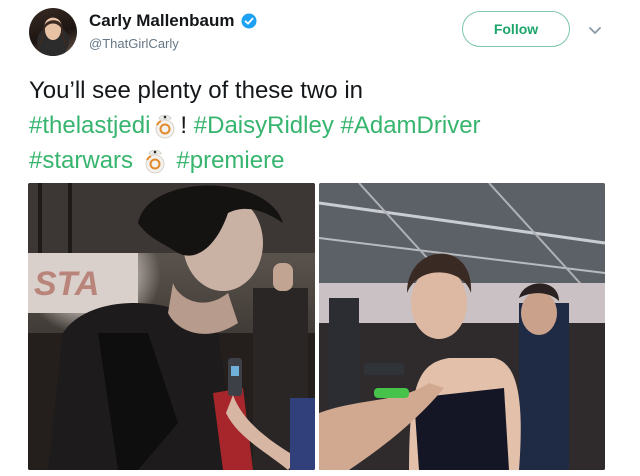 The height and width of the screenshot is (476, 640). I want to click on hashtag-premiere: #premiere, so click(230, 160).